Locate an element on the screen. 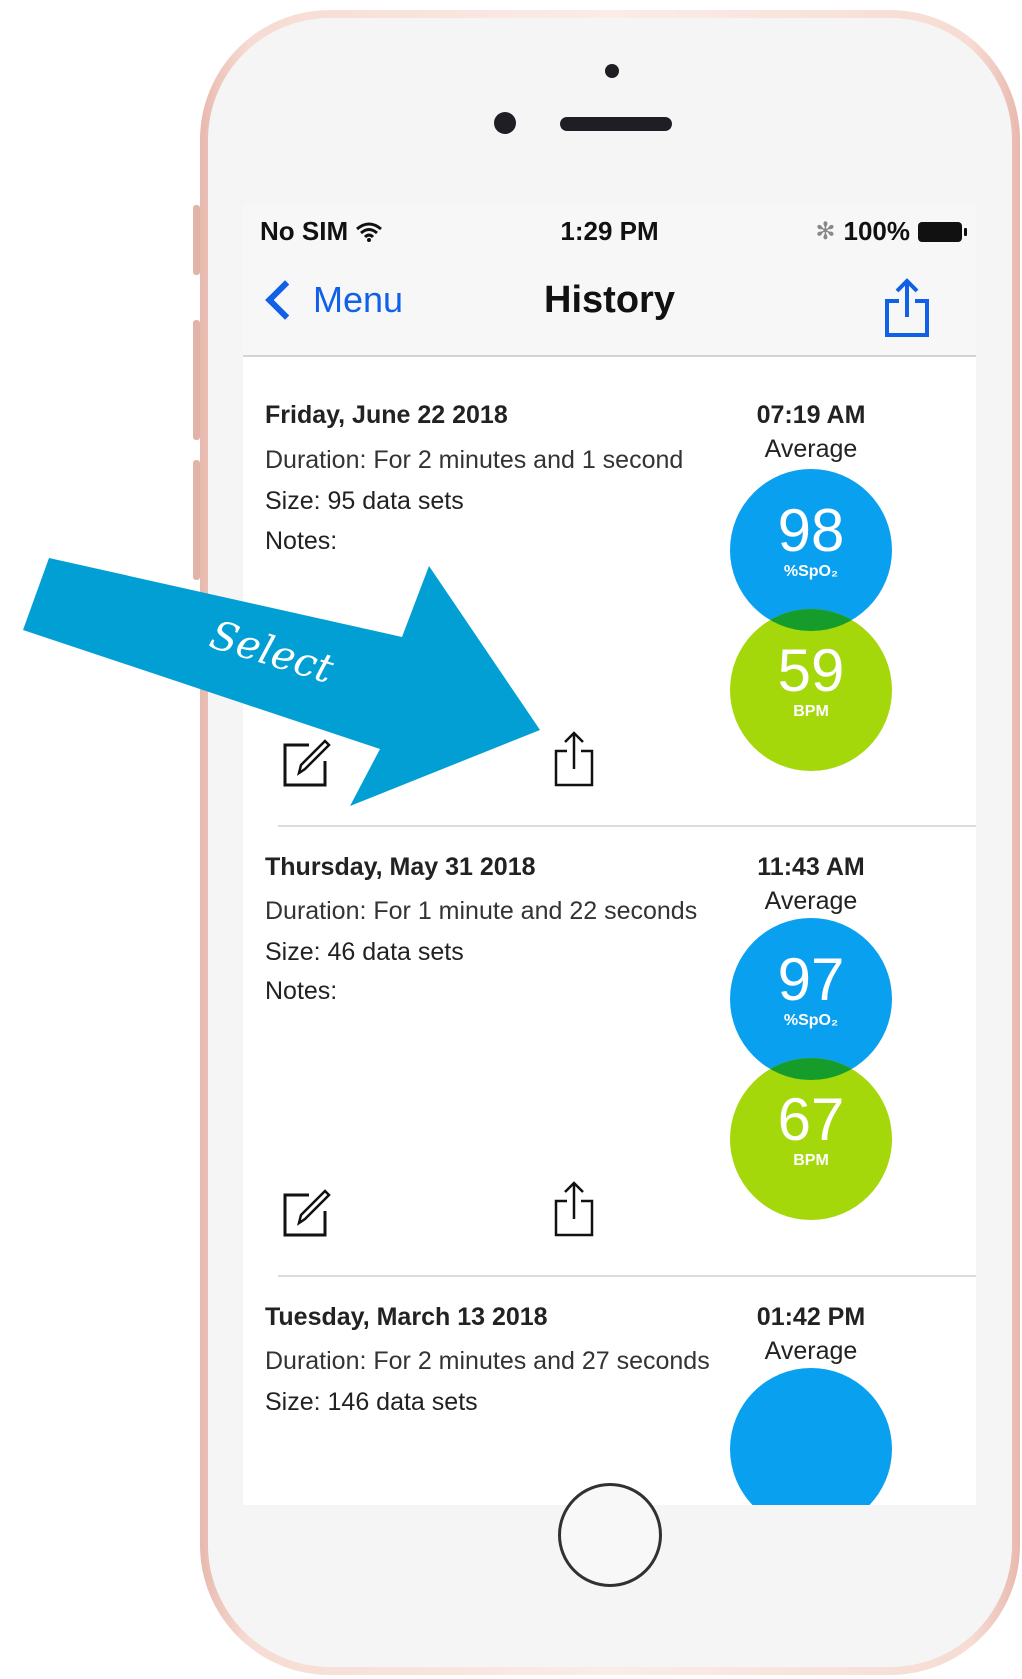  spo2-value: 97 is located at coordinates (811, 979).